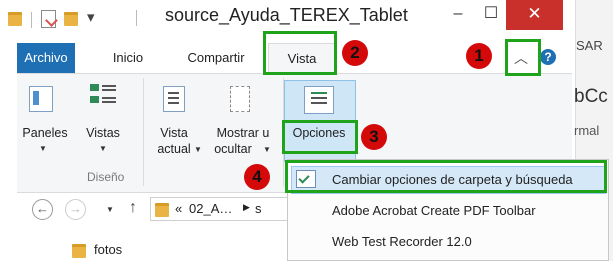  I want to click on highlight-box-chevron, so click(523, 57).